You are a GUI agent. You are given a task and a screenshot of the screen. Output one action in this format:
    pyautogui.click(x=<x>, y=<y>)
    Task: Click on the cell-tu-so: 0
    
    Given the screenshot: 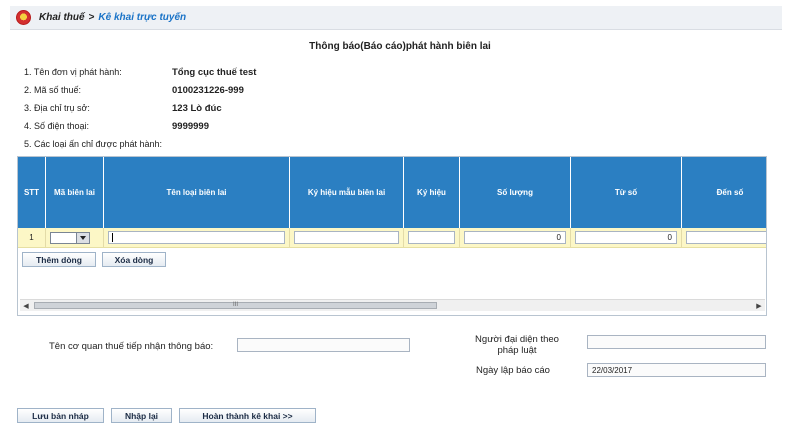 What is the action you would take?
    pyautogui.click(x=626, y=237)
    